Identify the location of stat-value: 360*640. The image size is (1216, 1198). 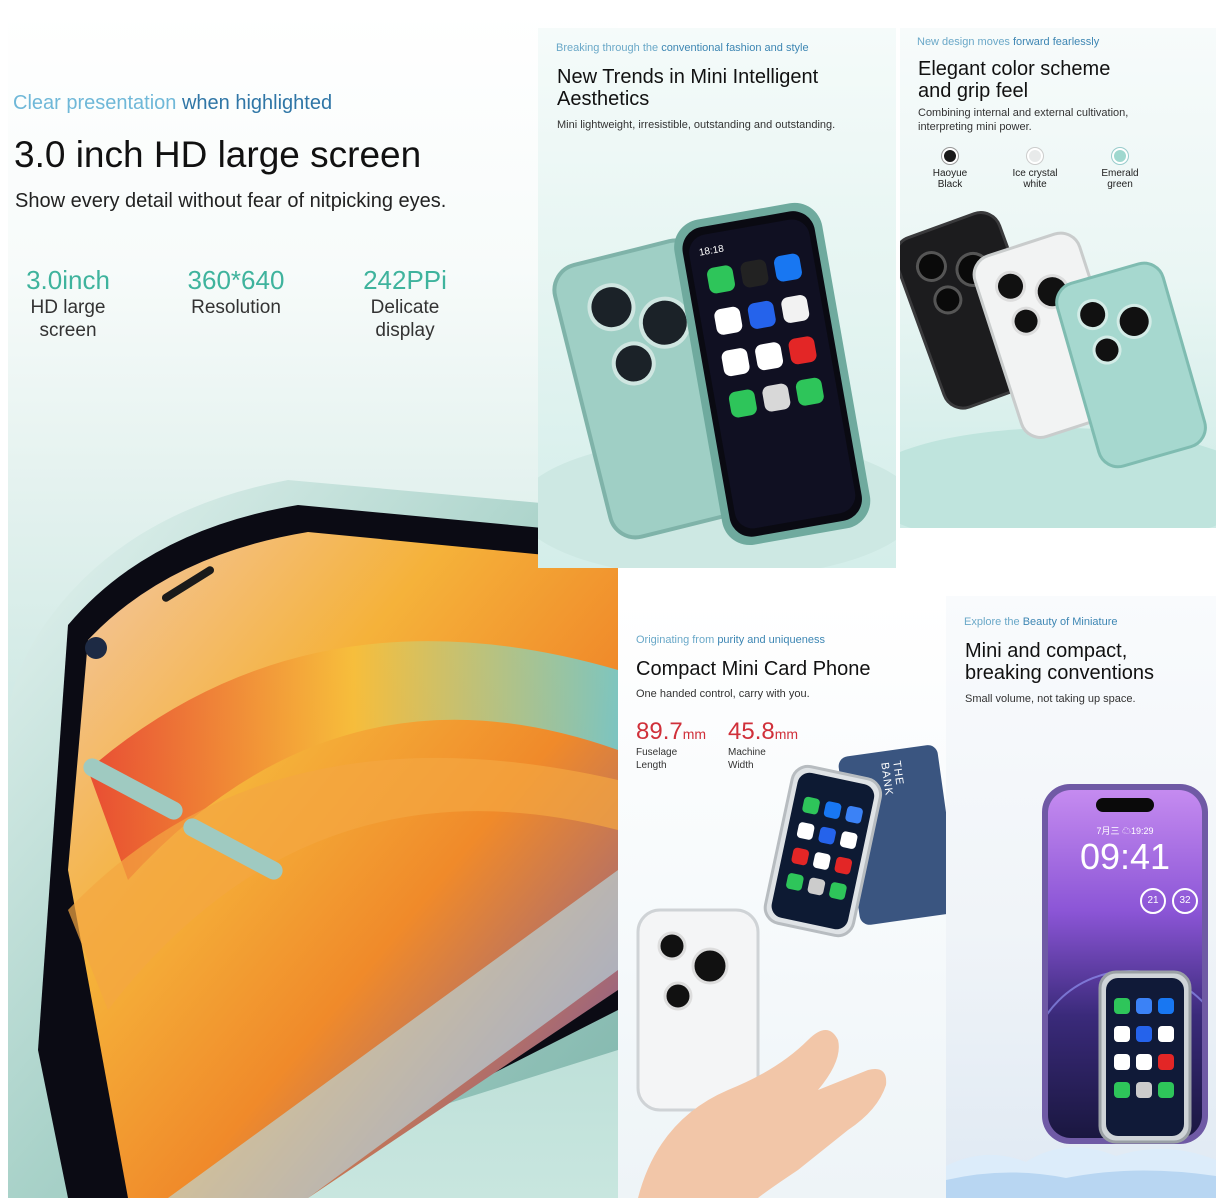
(236, 280).